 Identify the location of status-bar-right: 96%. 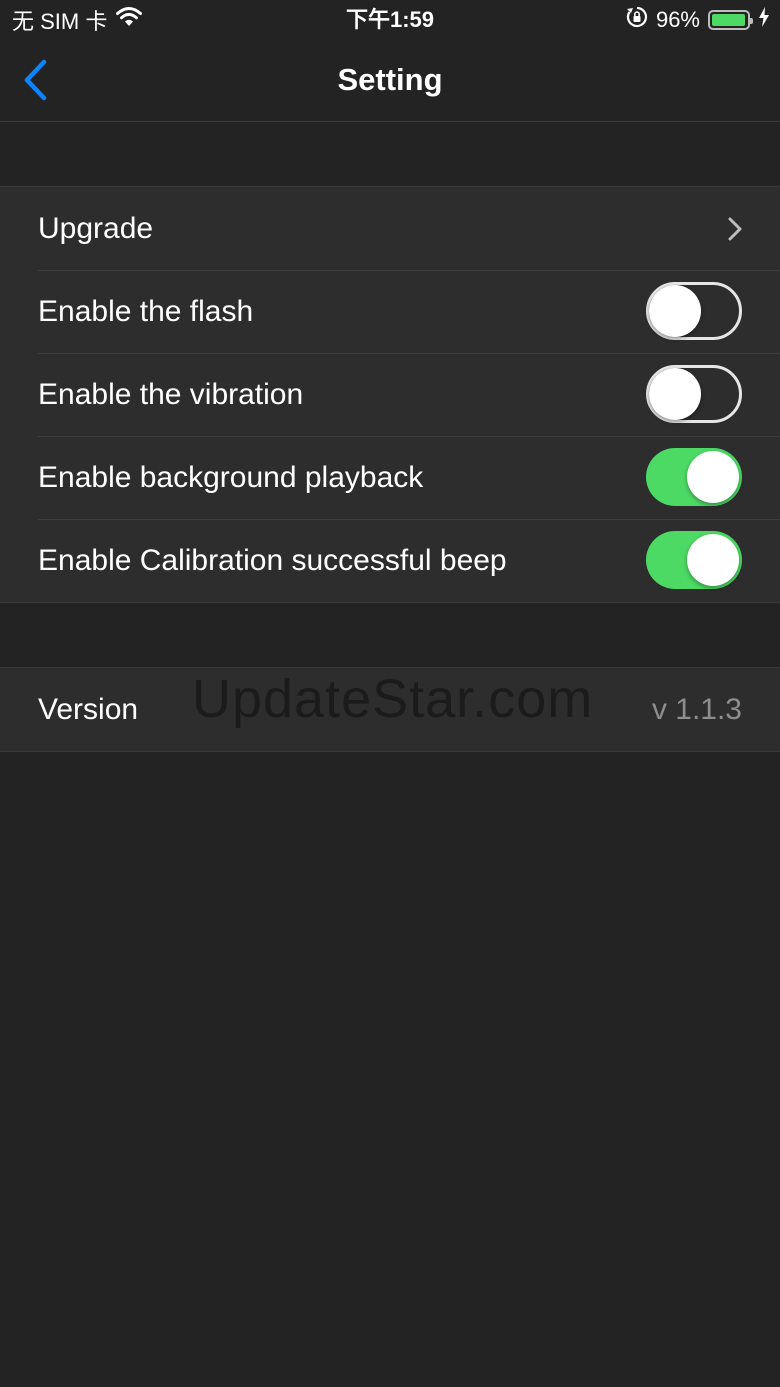
(698, 20).